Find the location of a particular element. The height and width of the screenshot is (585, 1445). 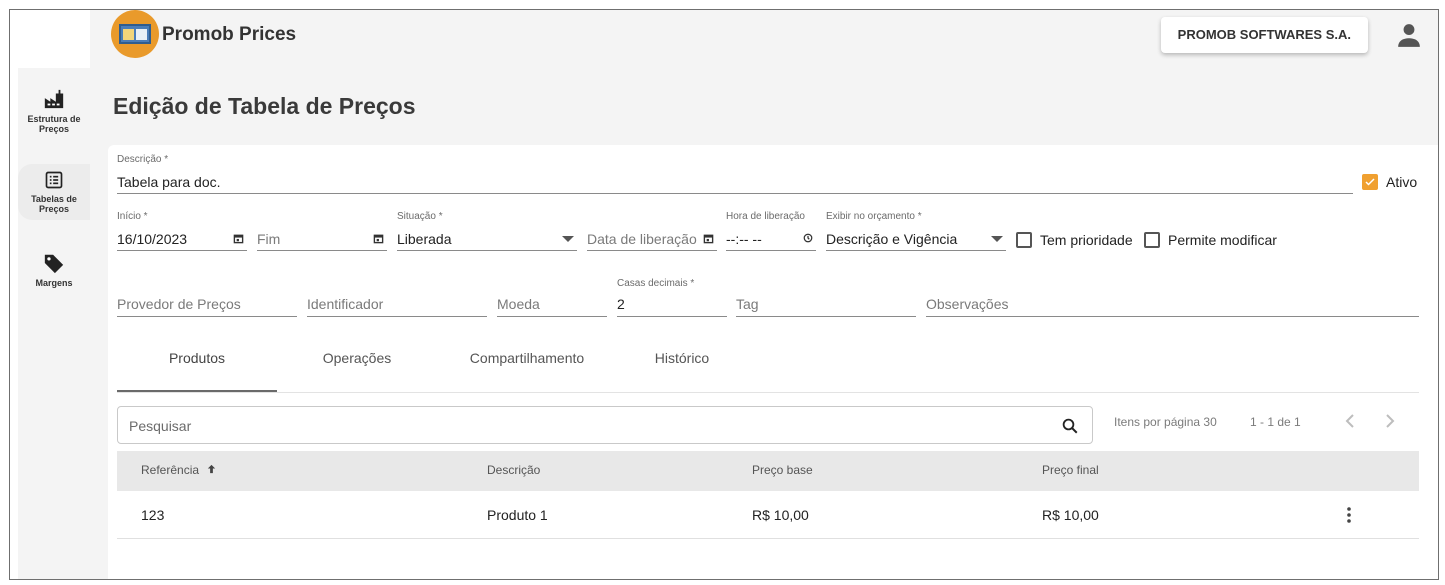

app-title: Promob Prices is located at coordinates (229, 34).